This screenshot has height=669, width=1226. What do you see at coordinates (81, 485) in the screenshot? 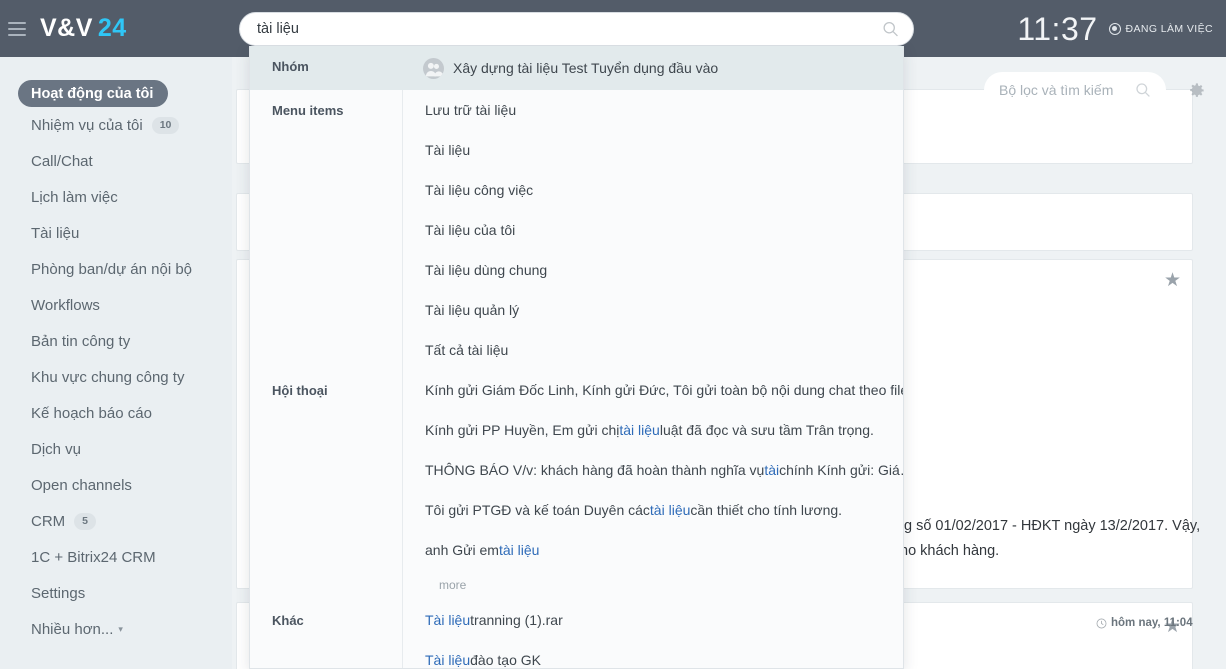
I see `sidebar-item-label: Open channels` at bounding box center [81, 485].